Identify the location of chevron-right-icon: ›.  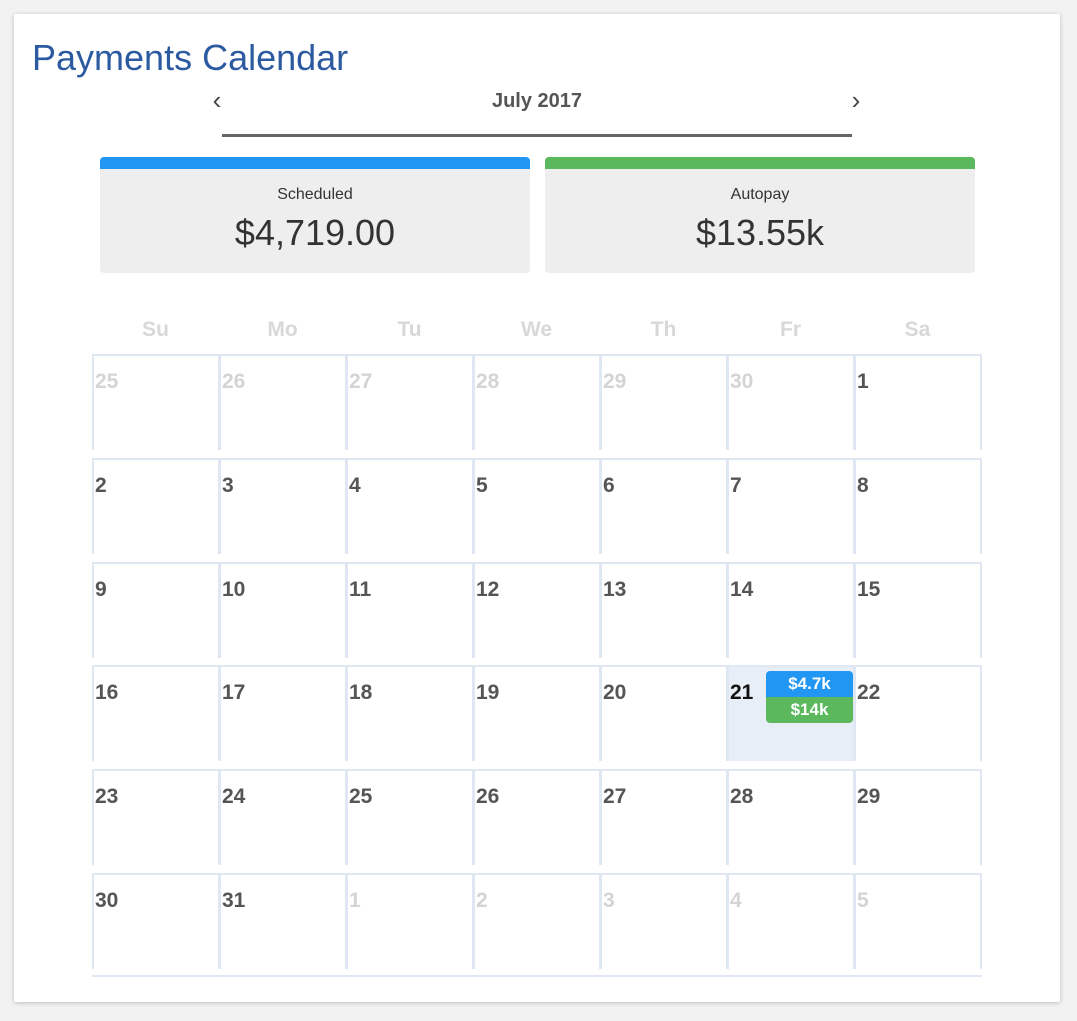
(856, 100).